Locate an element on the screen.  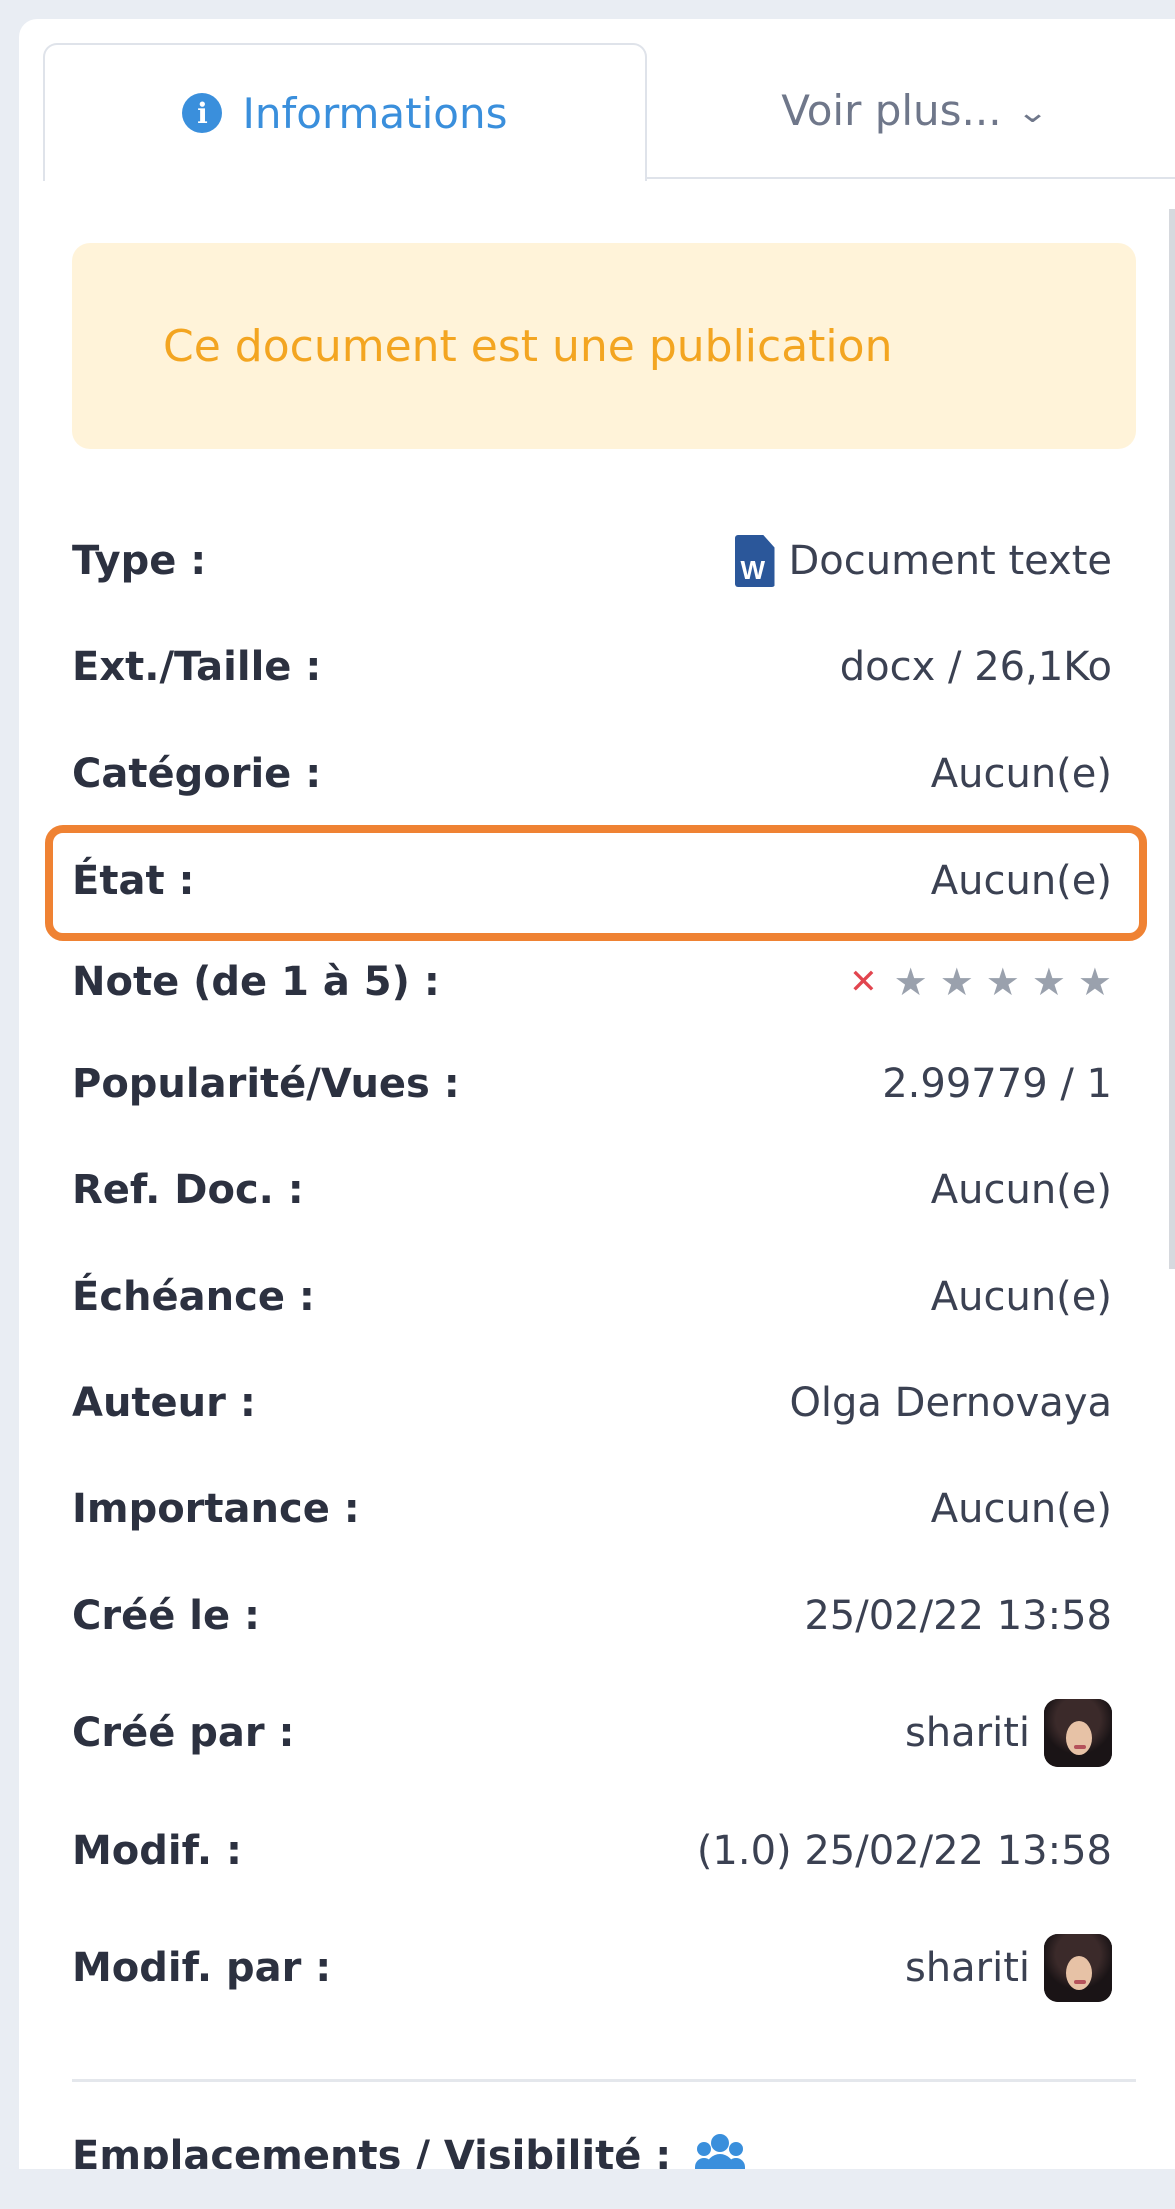
field-popularite: Popularité/Vues : 2.99779 / 1 is located at coordinates (592, 1084).